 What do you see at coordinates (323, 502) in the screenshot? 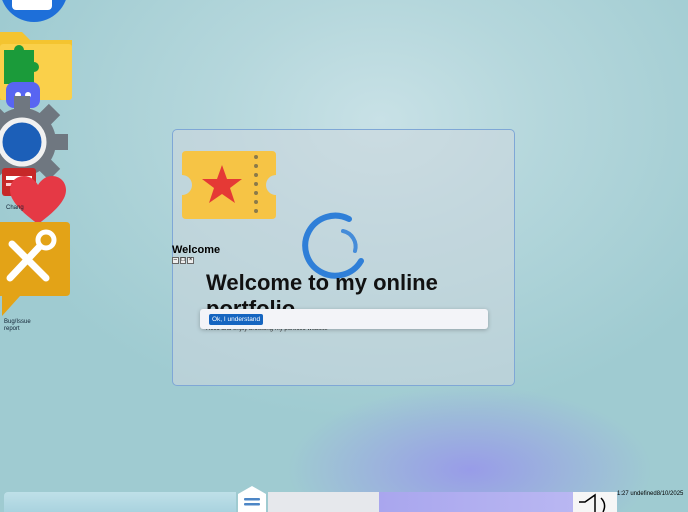
I see `taskbar-middle` at bounding box center [323, 502].